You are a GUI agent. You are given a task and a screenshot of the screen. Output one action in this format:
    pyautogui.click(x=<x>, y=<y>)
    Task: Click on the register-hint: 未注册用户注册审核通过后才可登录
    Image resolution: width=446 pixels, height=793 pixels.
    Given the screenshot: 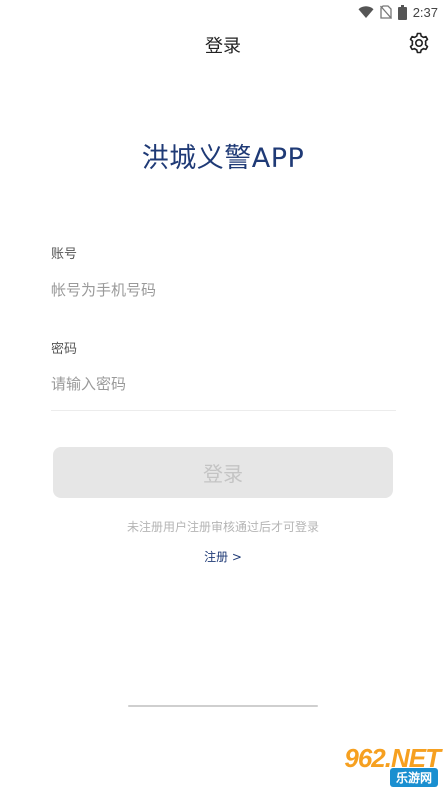 What is the action you would take?
    pyautogui.click(x=222, y=527)
    